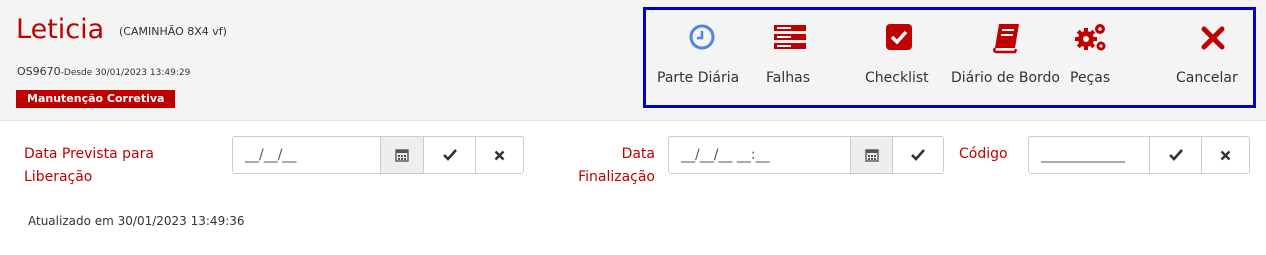 The image size is (1266, 255). I want to click on prevista-clear-button, so click(499, 155).